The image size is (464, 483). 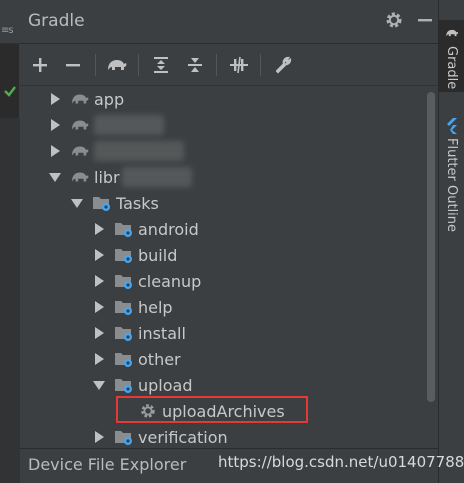 I want to click on right-tool-strip: Gradle Flutter Outline, so click(x=451, y=241).